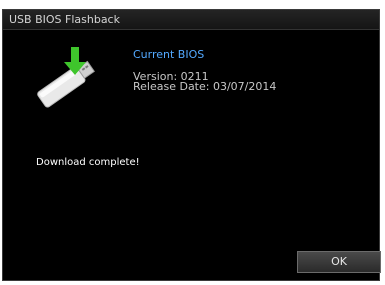 The width and height of the screenshot is (385, 285). What do you see at coordinates (64, 19) in the screenshot?
I see `window-title: USB BIOS Flashback` at bounding box center [64, 19].